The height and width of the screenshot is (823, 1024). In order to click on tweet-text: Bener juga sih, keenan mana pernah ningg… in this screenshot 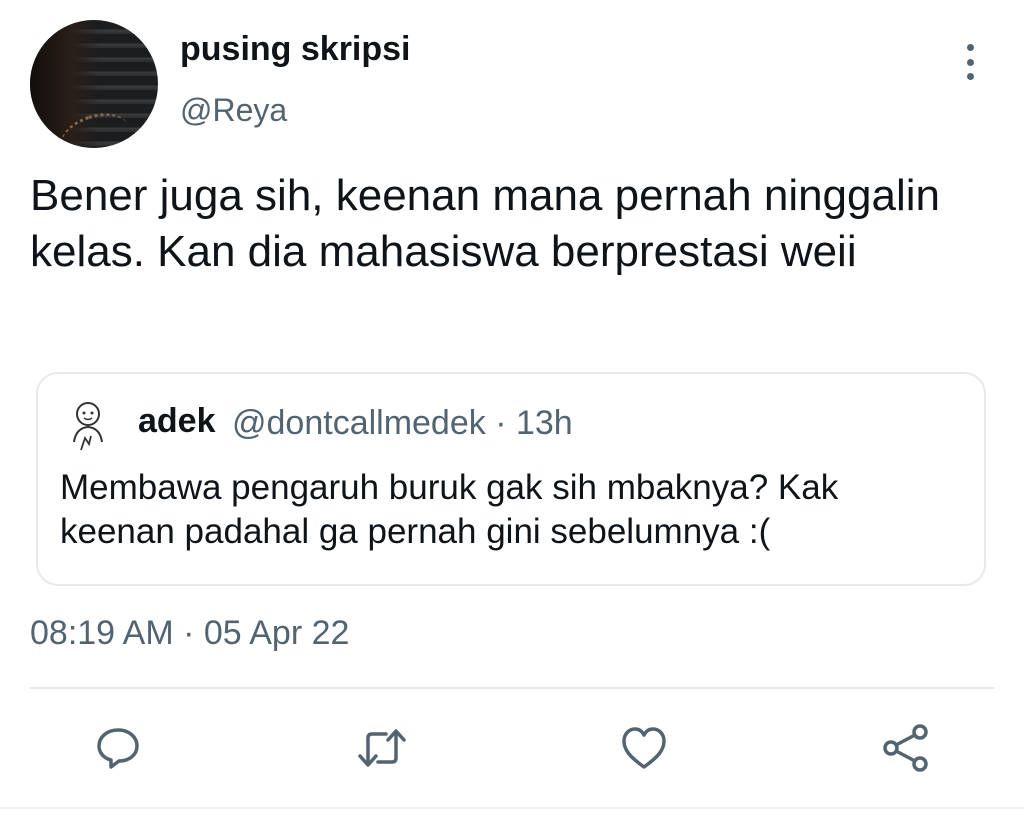, I will do `click(485, 223)`.